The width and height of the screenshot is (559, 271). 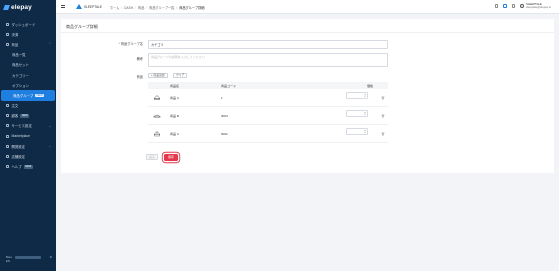 I want to click on sidebar-item-category: カテゴリー, so click(x=28, y=75).